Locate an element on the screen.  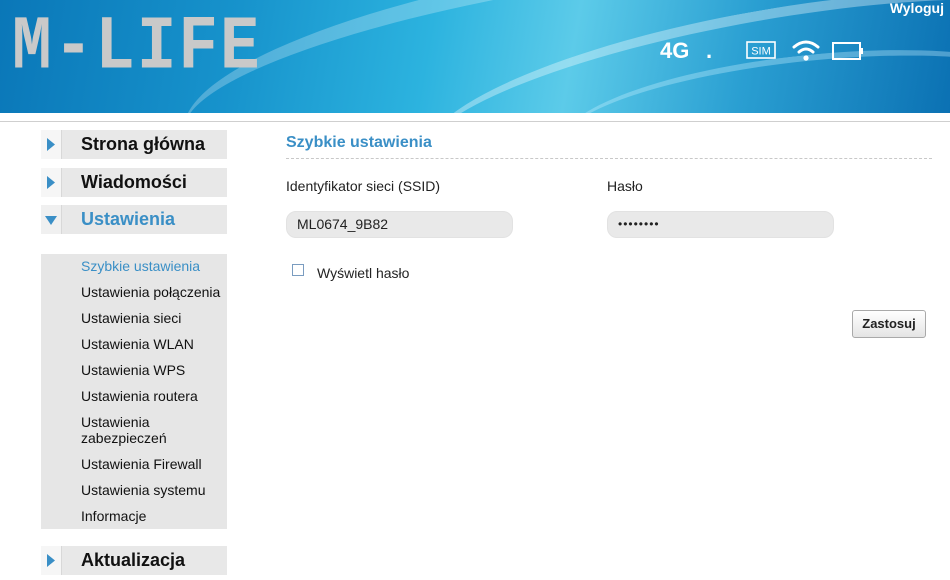
network-type: 4G is located at coordinates (675, 50).